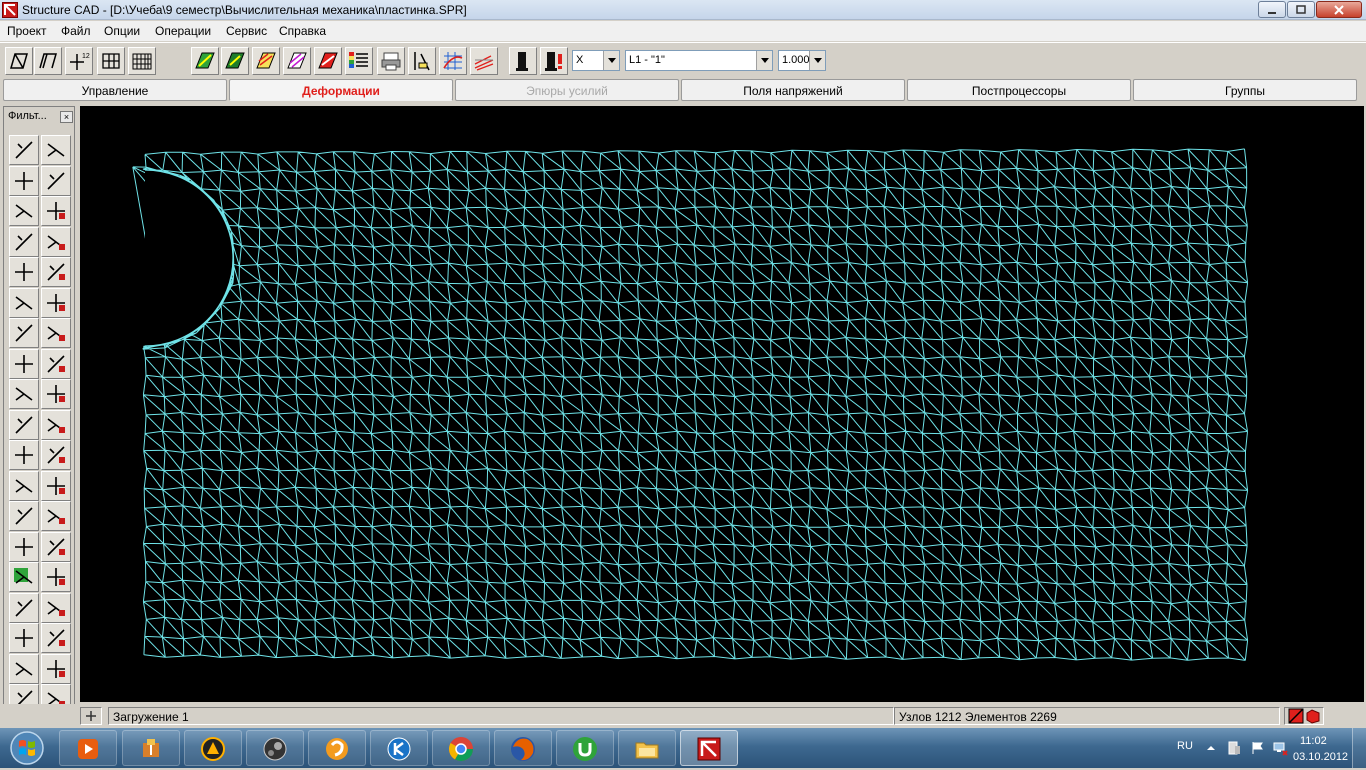 Image resolution: width=1366 pixels, height=770 pixels. I want to click on grid-view-button, so click(111, 61).